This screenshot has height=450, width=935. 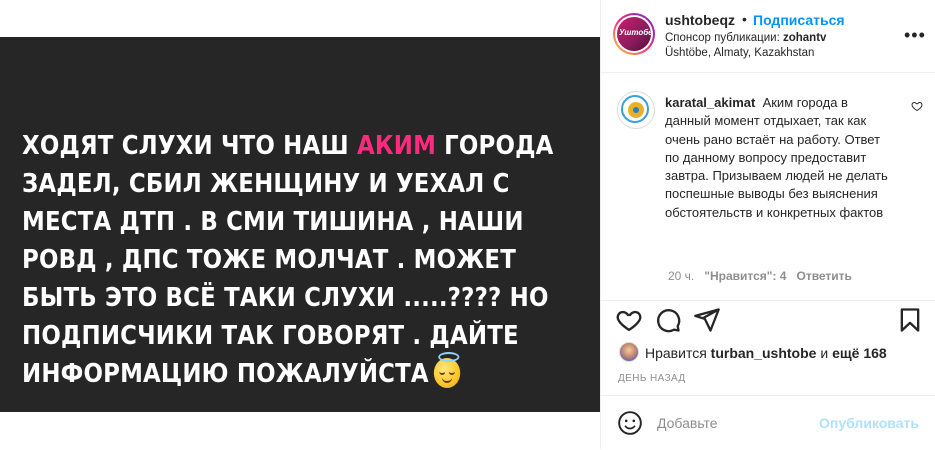 I want to click on commenter-username: karatal_akimat, so click(x=710, y=102).